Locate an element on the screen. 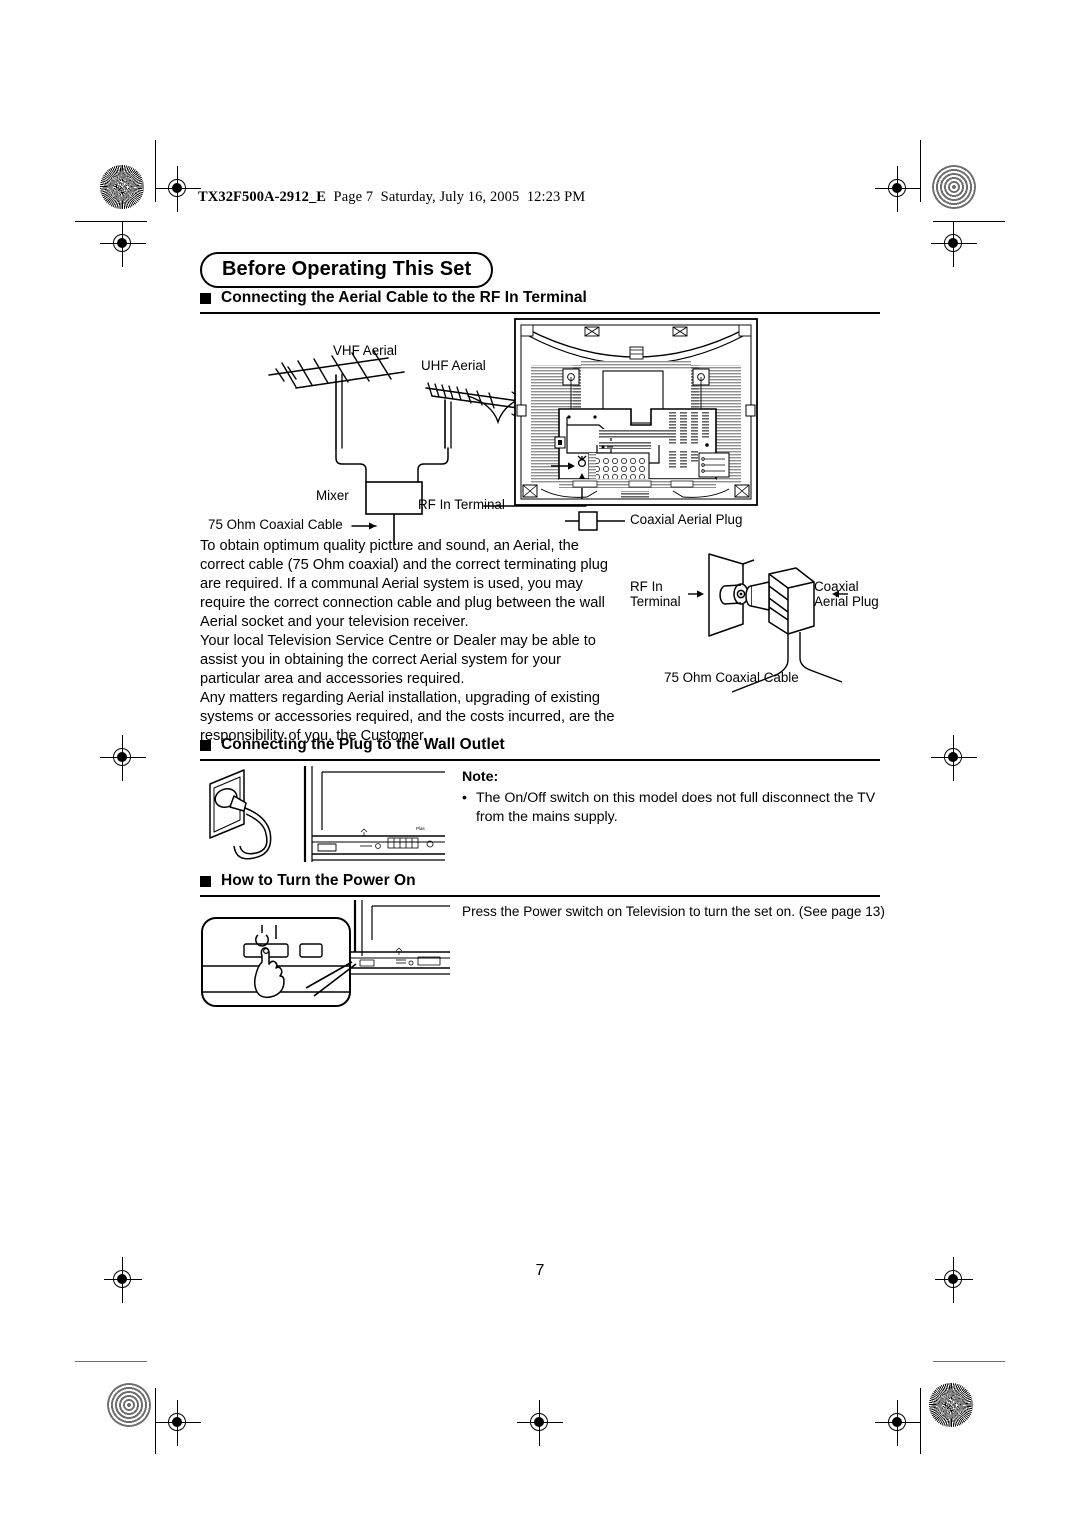 The width and height of the screenshot is (1080, 1528). registration-cross-bottom-center is located at coordinates (540, 1423).